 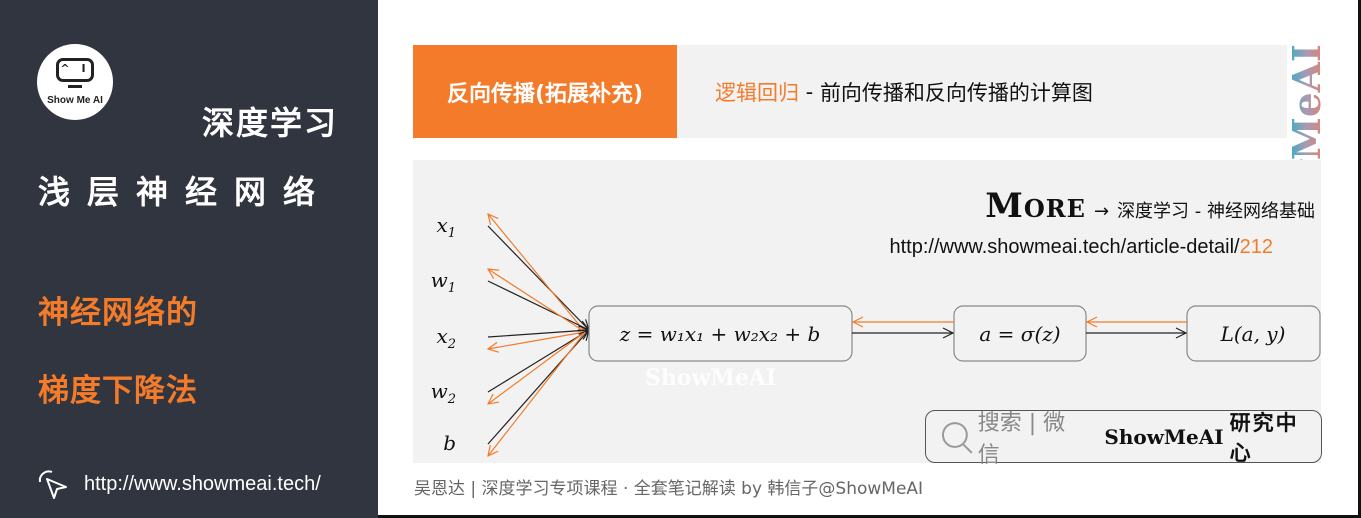 What do you see at coordinates (449, 443) in the screenshot?
I see `input-label-b: b` at bounding box center [449, 443].